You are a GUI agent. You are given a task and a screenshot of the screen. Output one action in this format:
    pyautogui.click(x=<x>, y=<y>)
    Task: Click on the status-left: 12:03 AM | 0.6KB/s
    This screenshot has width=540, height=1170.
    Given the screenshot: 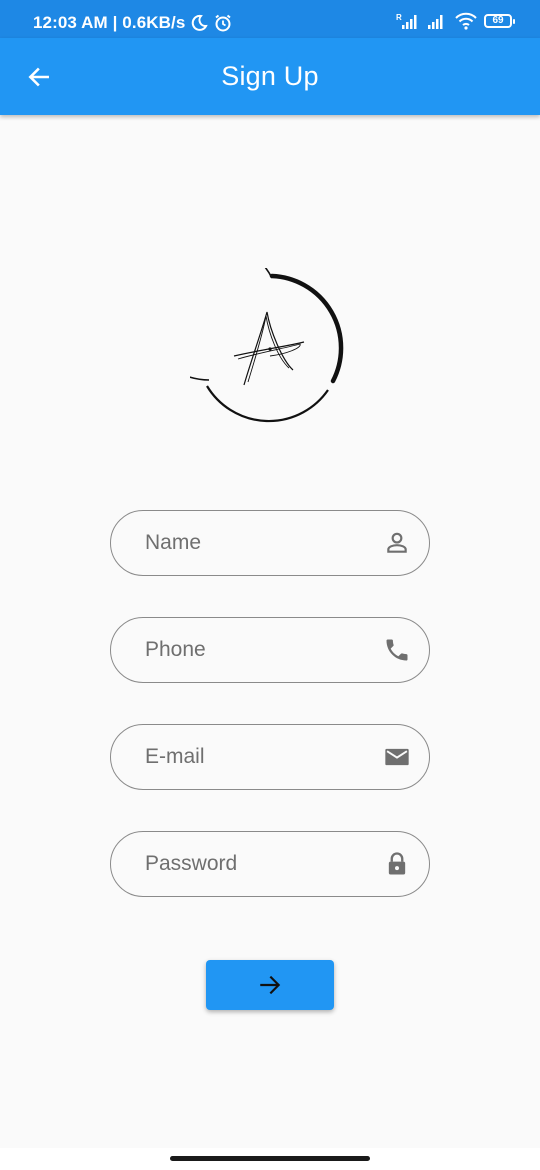 What is the action you would take?
    pyautogui.click(x=133, y=23)
    